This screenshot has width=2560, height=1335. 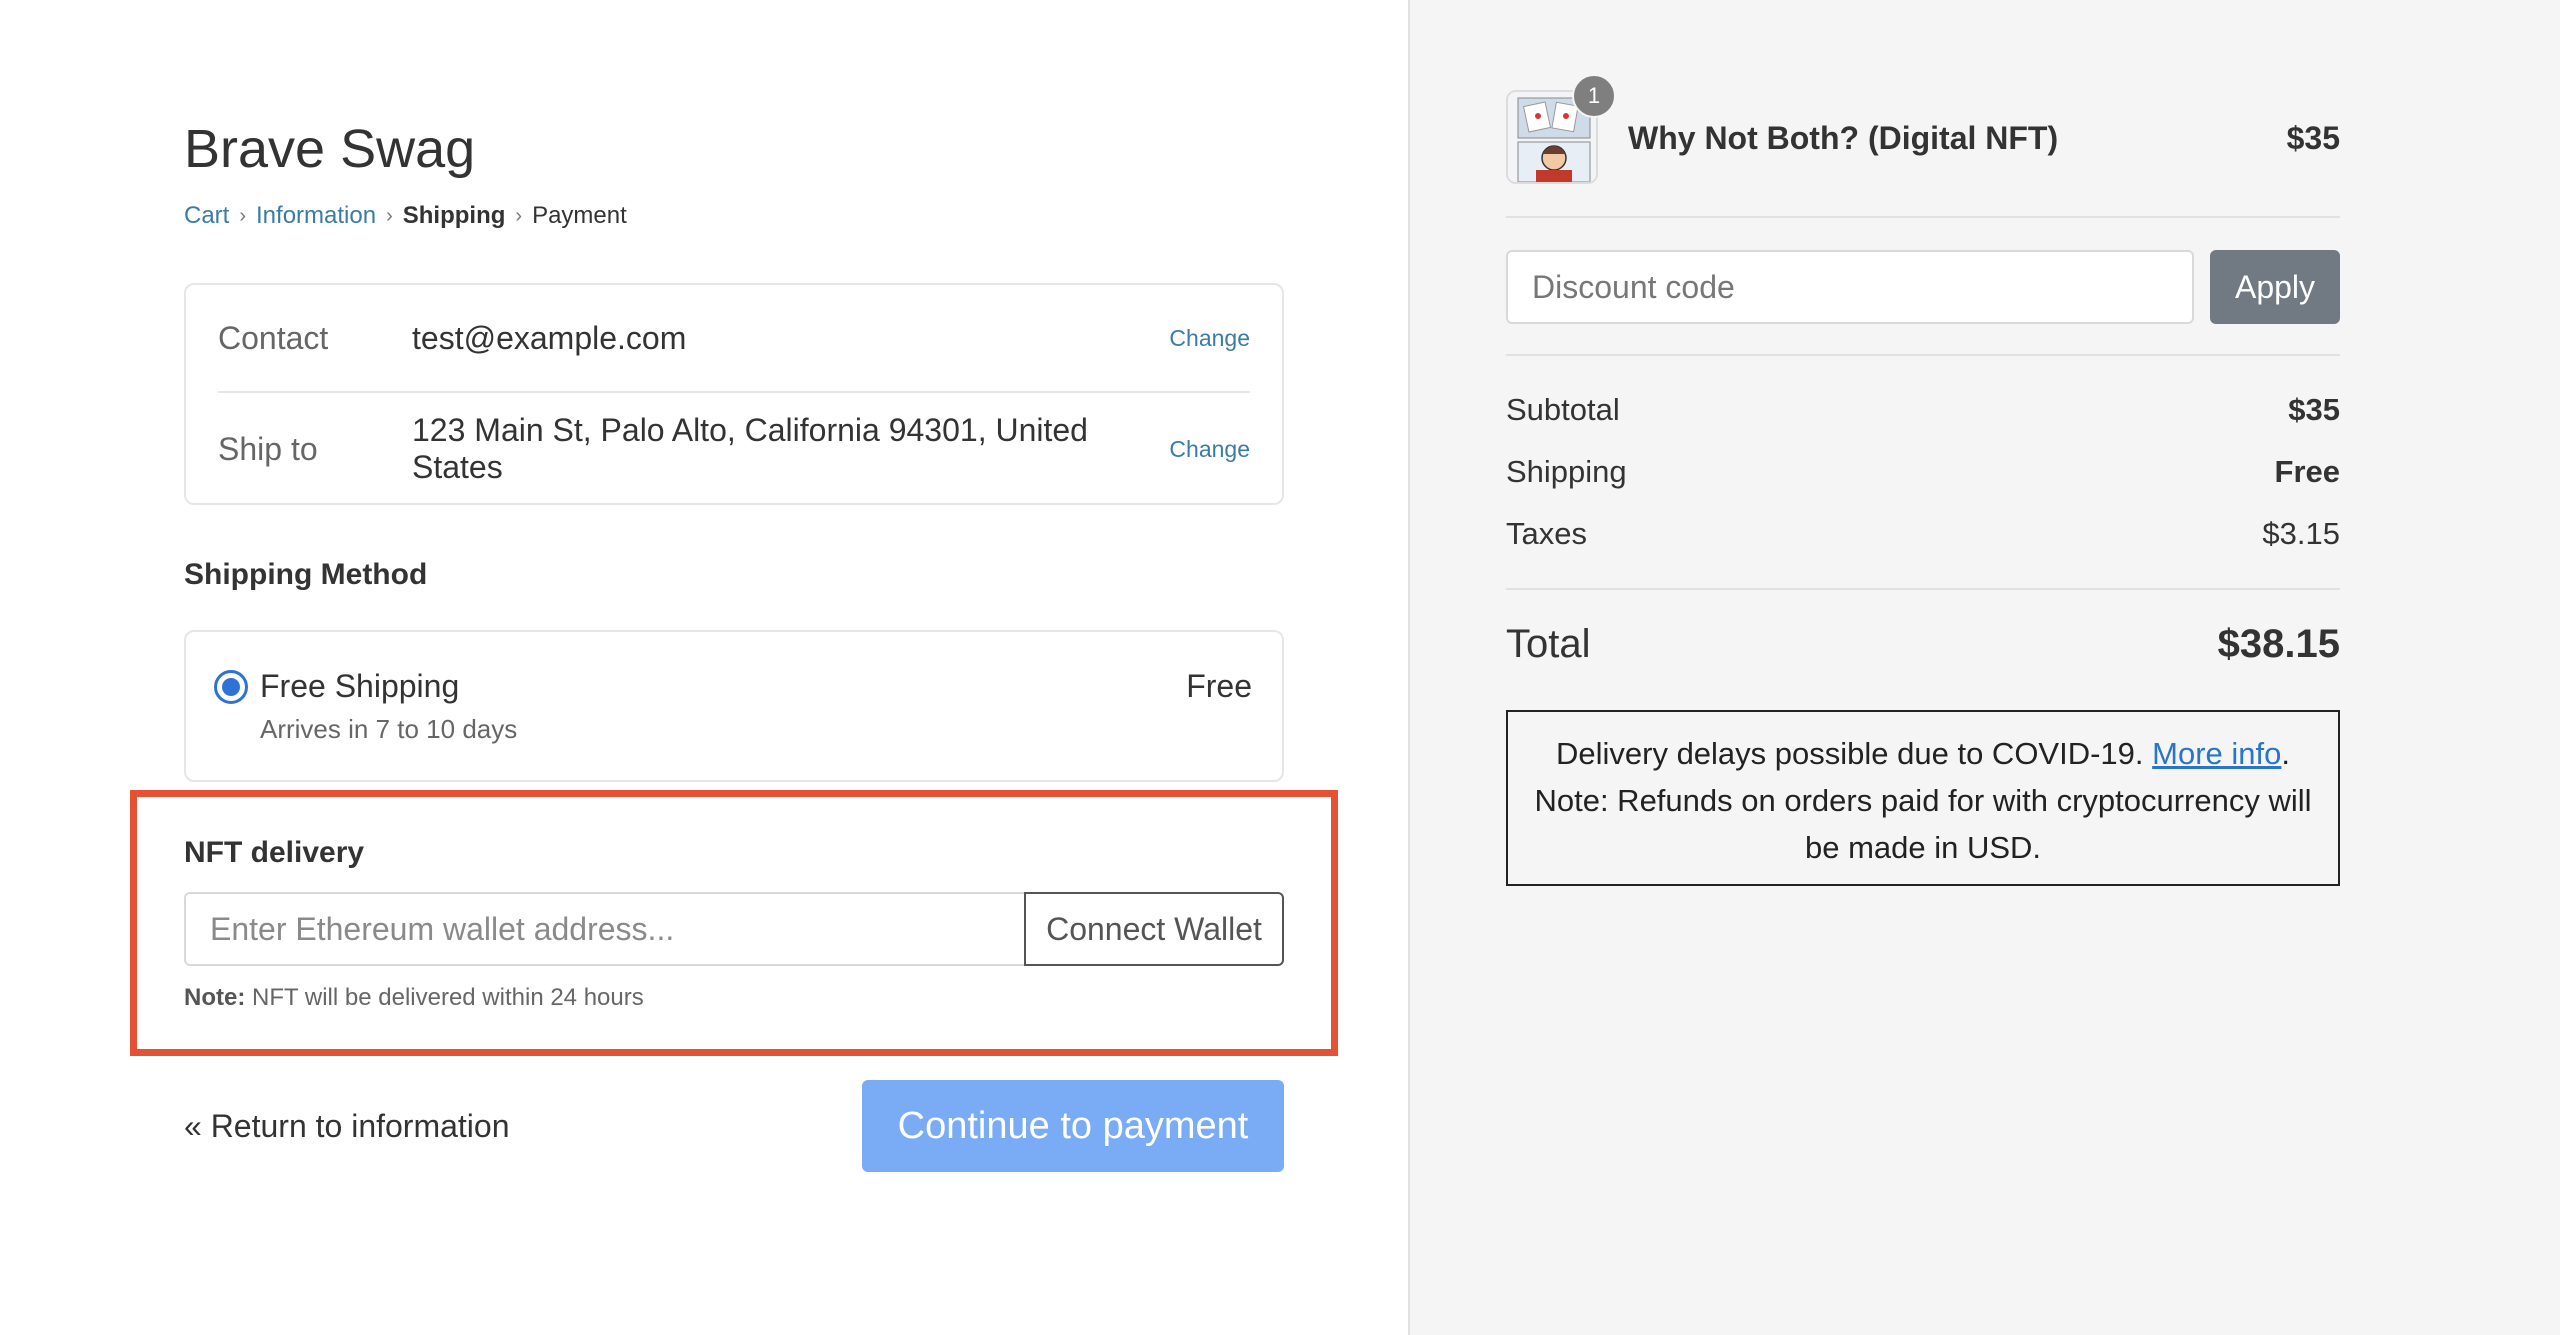 I want to click on breadcrumb: Cart › Information › Shipping › Payment, so click(x=405, y=216).